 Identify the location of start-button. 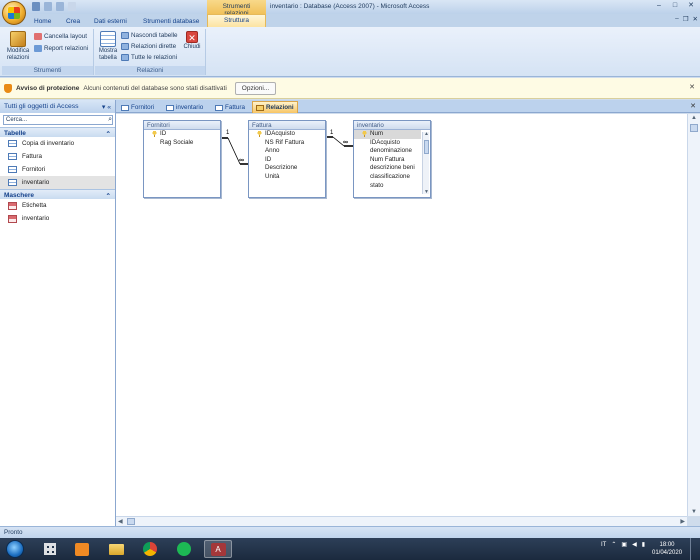
(15, 549).